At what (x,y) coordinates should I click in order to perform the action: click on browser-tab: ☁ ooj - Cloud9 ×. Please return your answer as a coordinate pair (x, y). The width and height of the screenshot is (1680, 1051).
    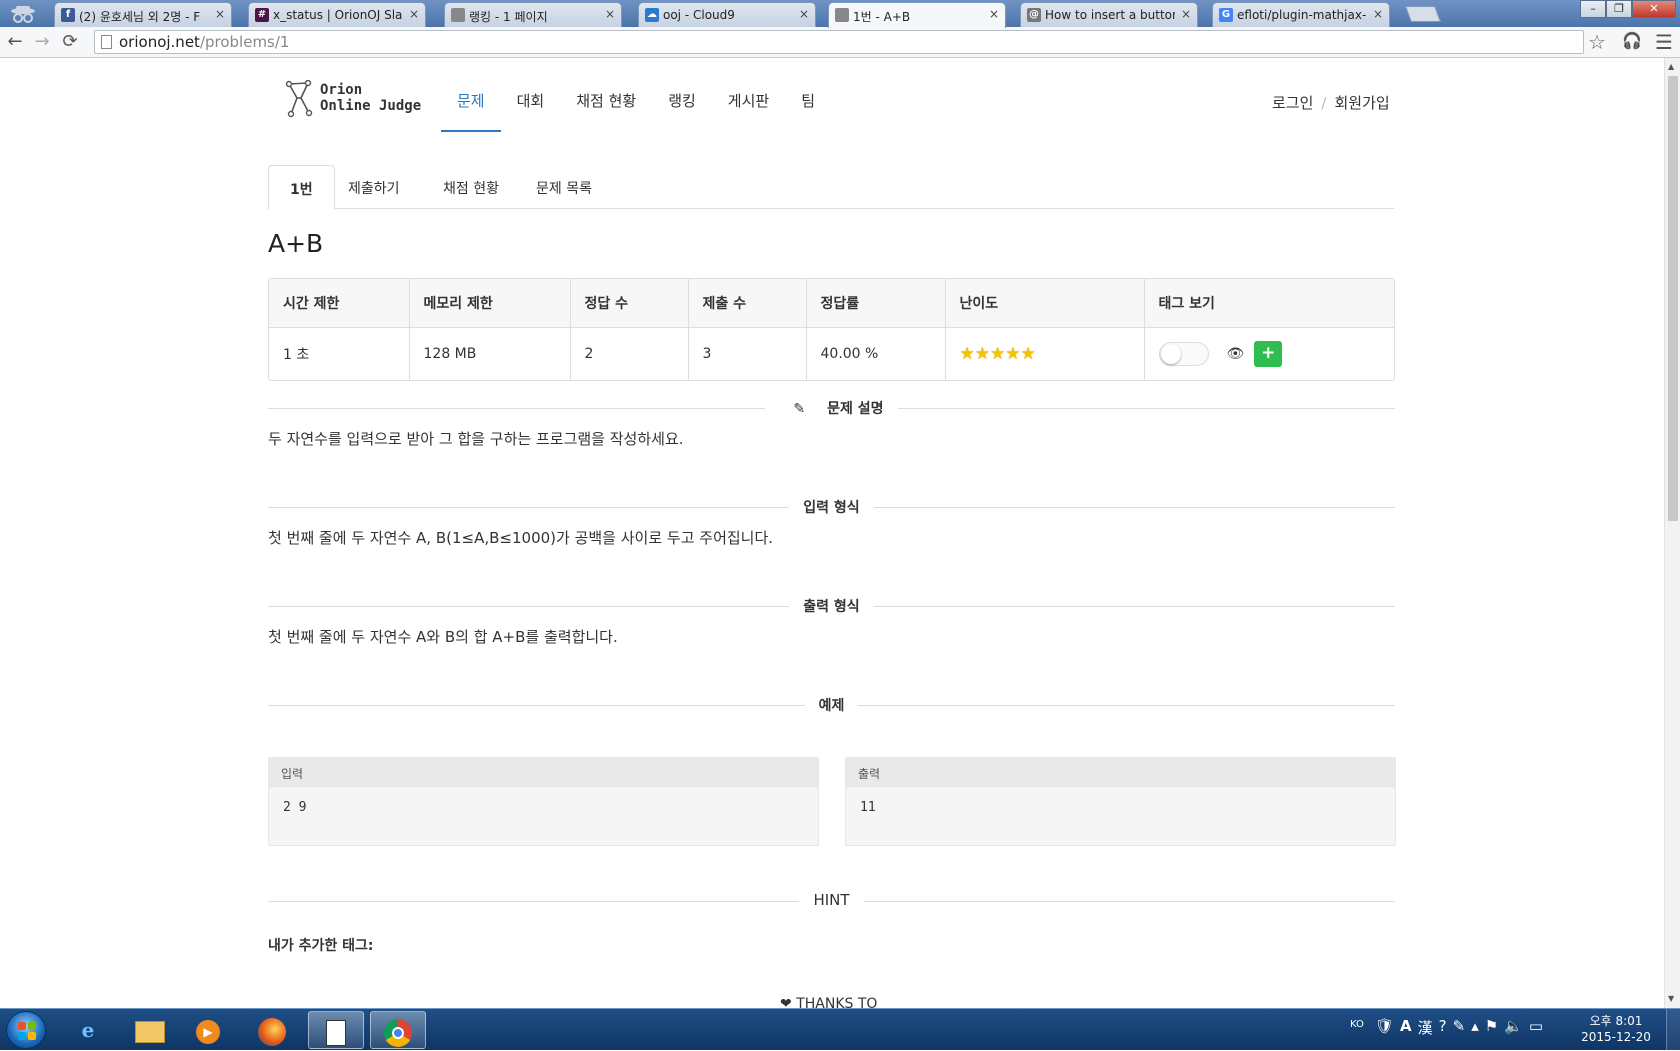
    Looking at the image, I should click on (727, 14).